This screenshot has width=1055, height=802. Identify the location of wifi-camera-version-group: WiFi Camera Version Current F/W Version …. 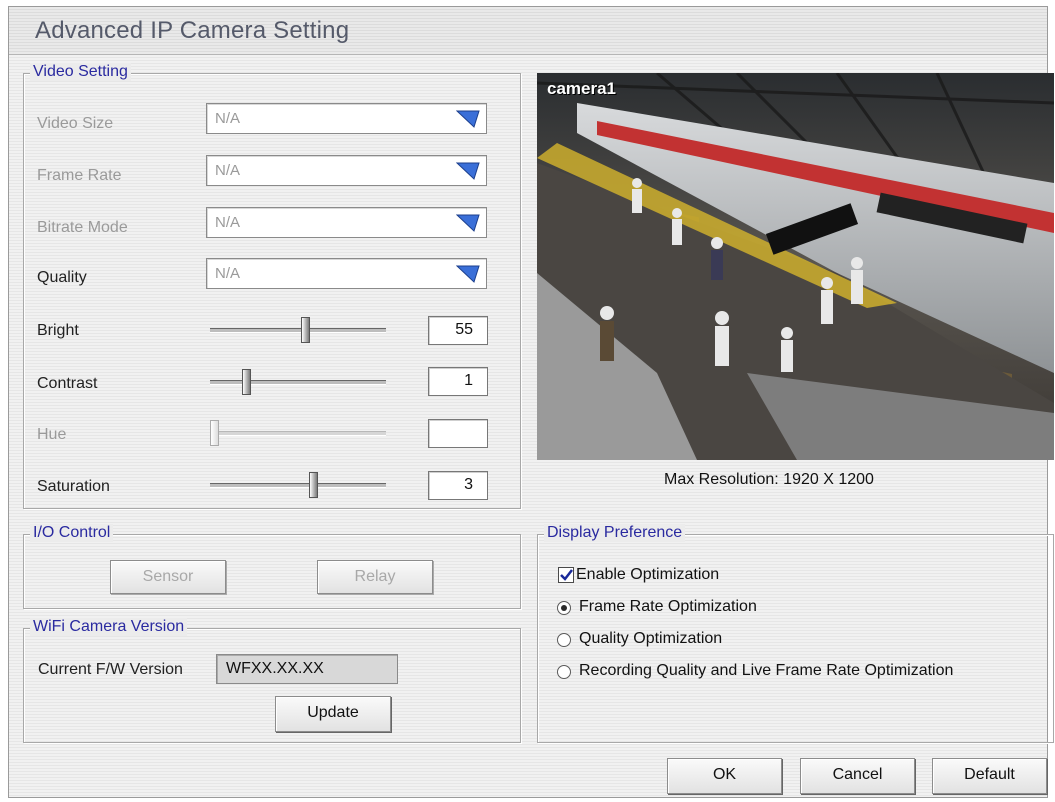
(272, 680).